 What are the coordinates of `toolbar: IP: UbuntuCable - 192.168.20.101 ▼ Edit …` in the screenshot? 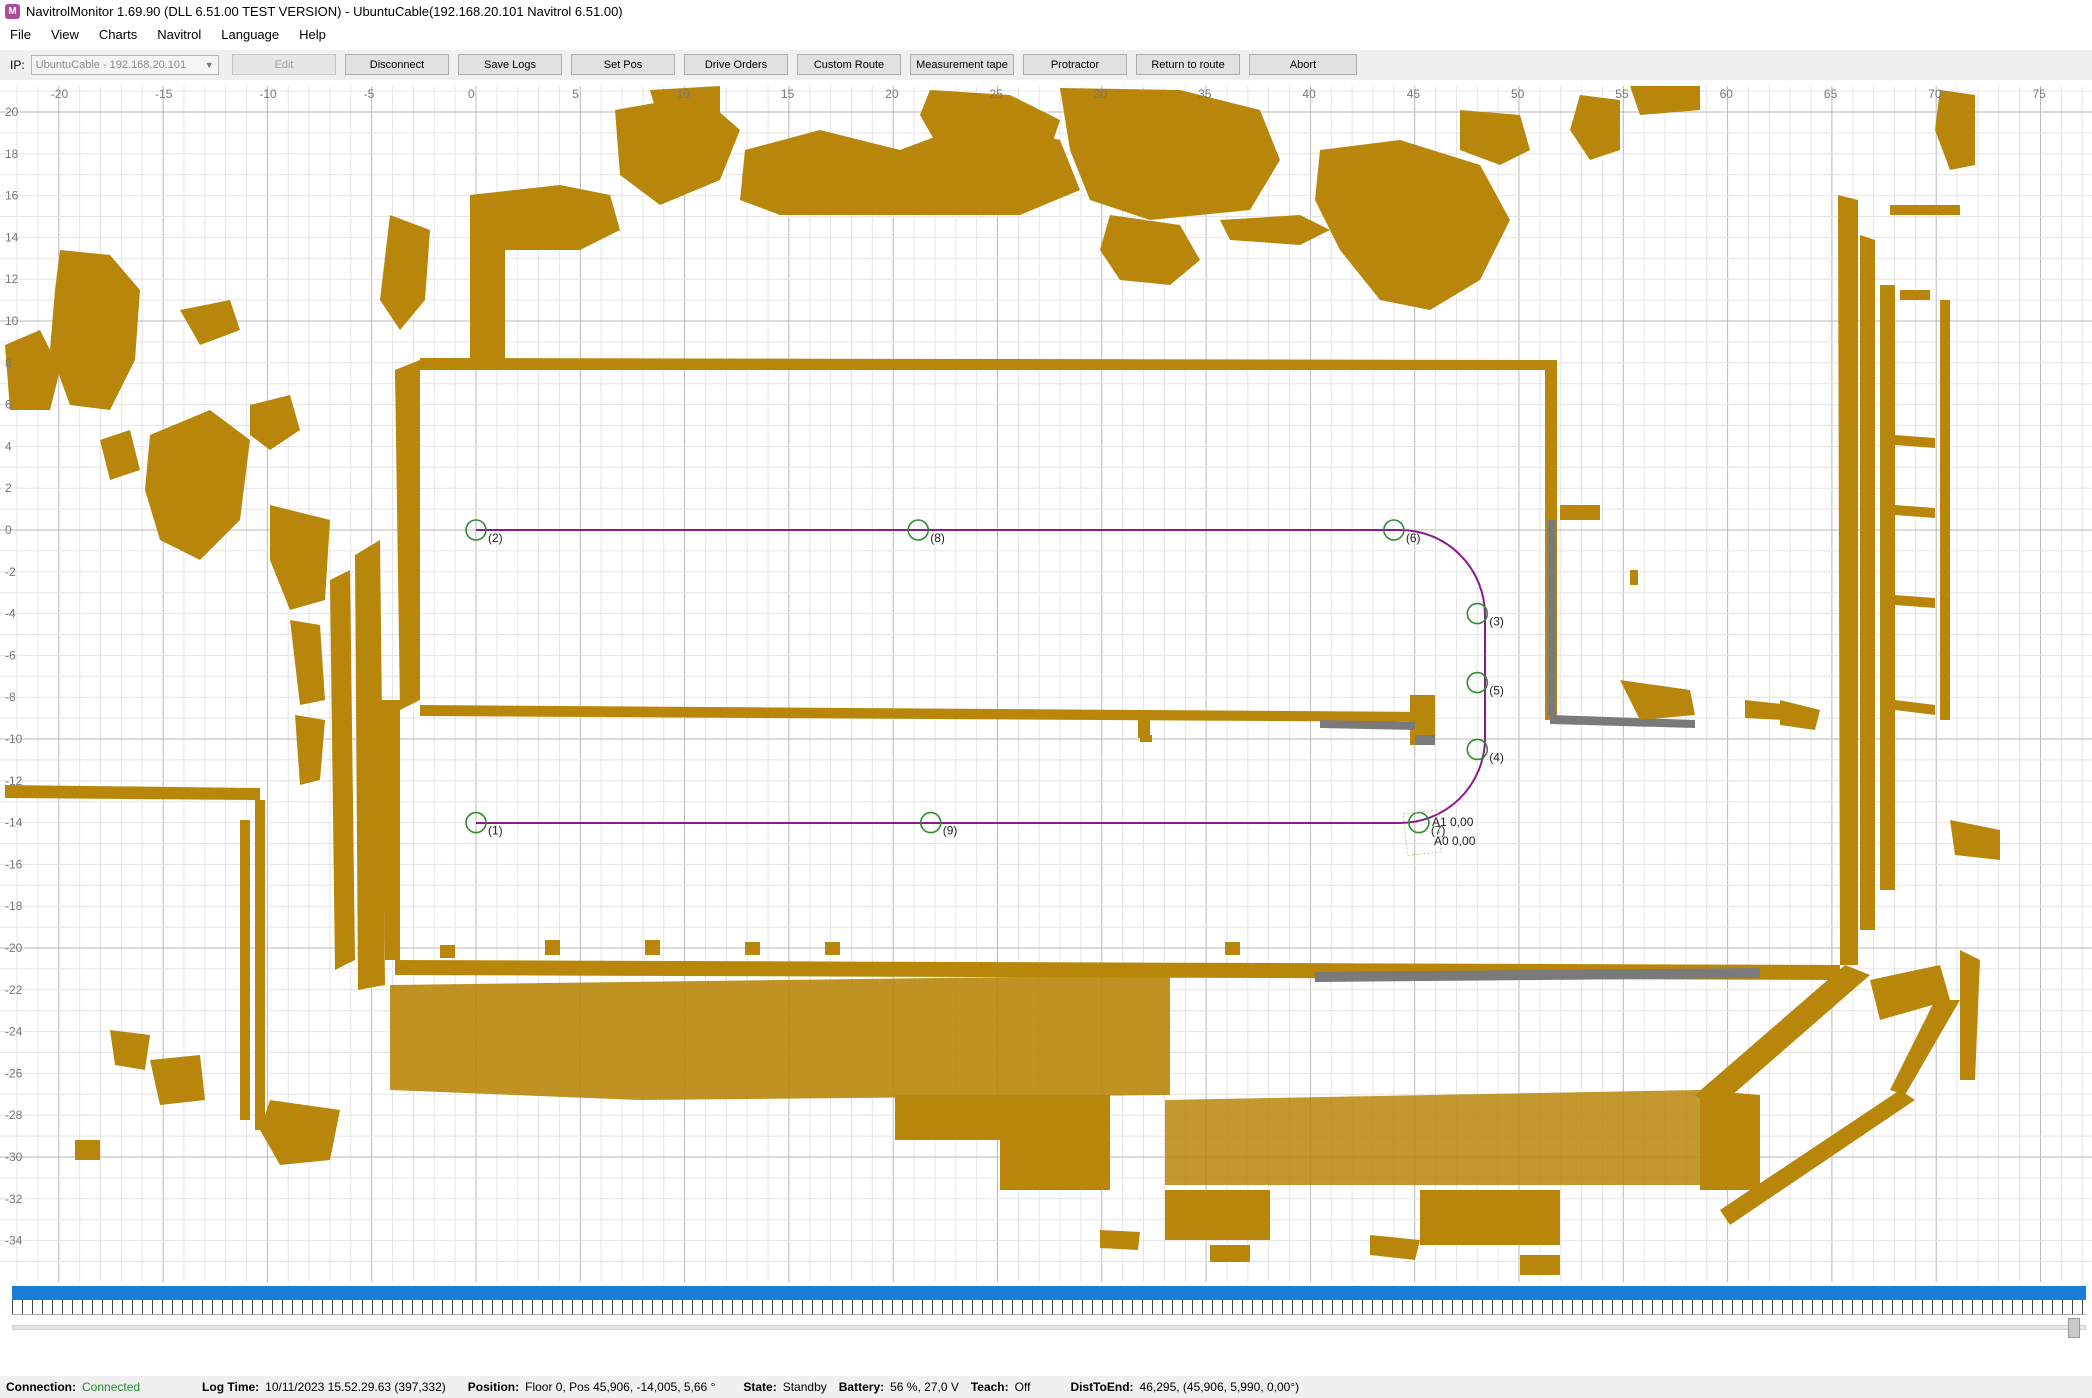 It's located at (1046, 65).